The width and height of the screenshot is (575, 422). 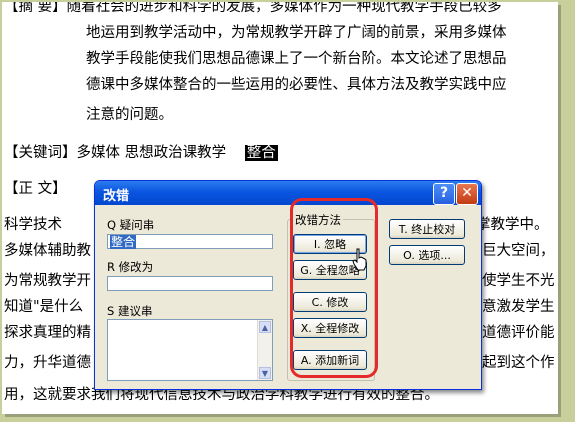 I want to click on body-line-6b: 起到这个作, so click(x=518, y=363).